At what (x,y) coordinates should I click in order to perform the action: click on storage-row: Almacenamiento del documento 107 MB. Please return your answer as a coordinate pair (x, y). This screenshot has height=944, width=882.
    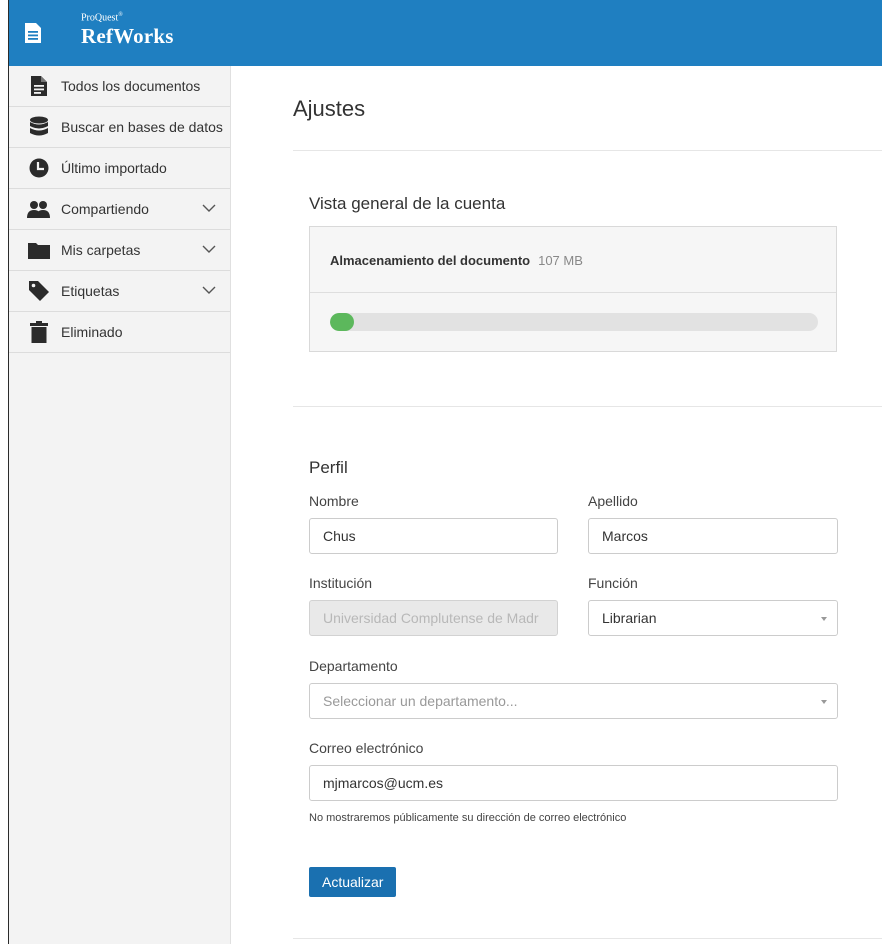
    Looking at the image, I should click on (456, 260).